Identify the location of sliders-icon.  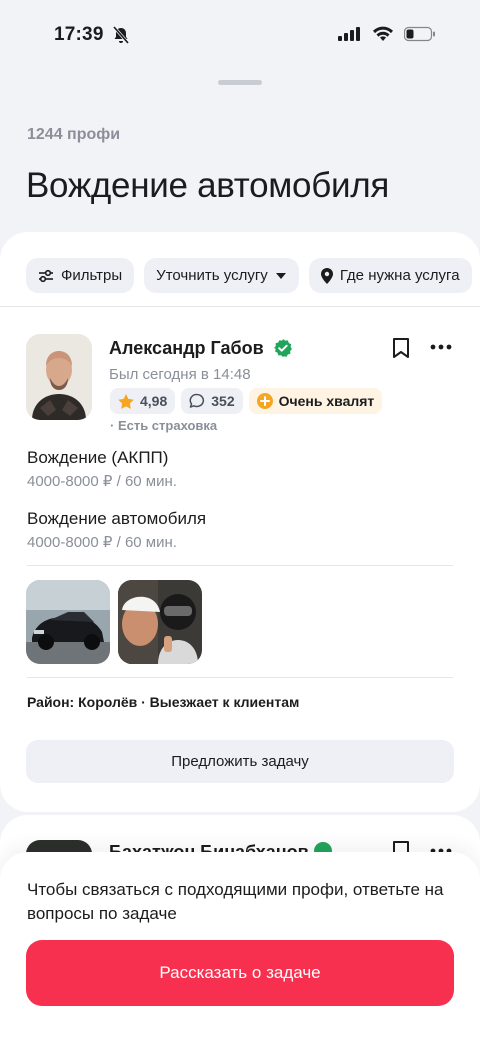
(46, 275).